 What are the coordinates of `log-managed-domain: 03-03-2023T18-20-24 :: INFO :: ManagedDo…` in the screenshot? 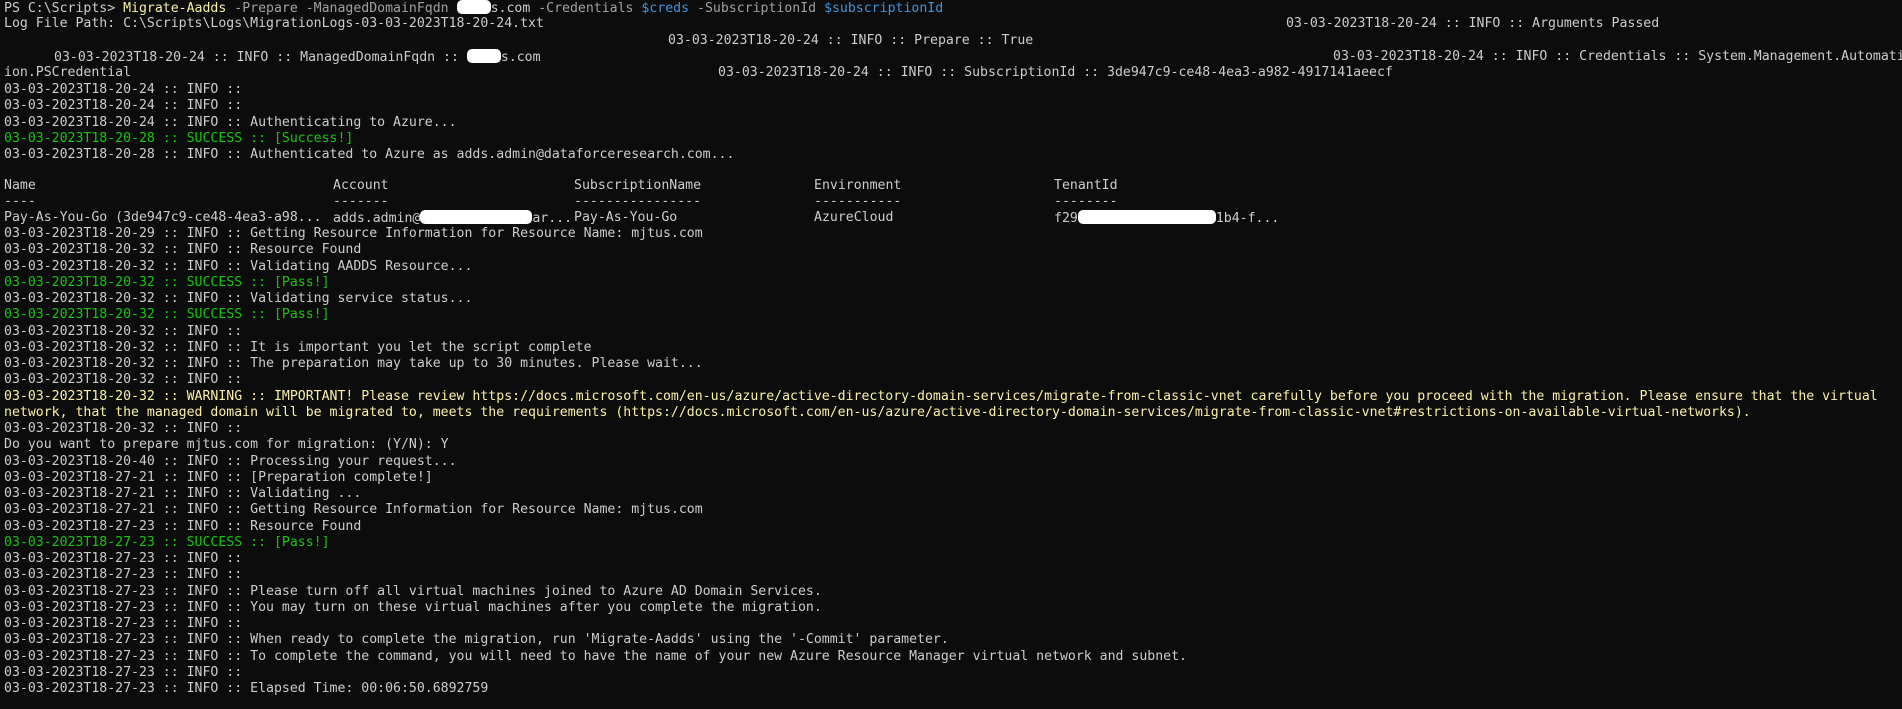 It's located at (297, 57).